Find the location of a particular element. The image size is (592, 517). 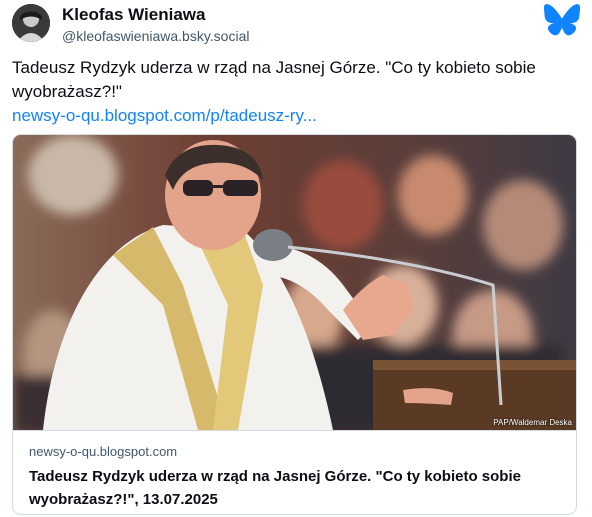

photo-credit: PAP/Waldemar Deska is located at coordinates (532, 422).